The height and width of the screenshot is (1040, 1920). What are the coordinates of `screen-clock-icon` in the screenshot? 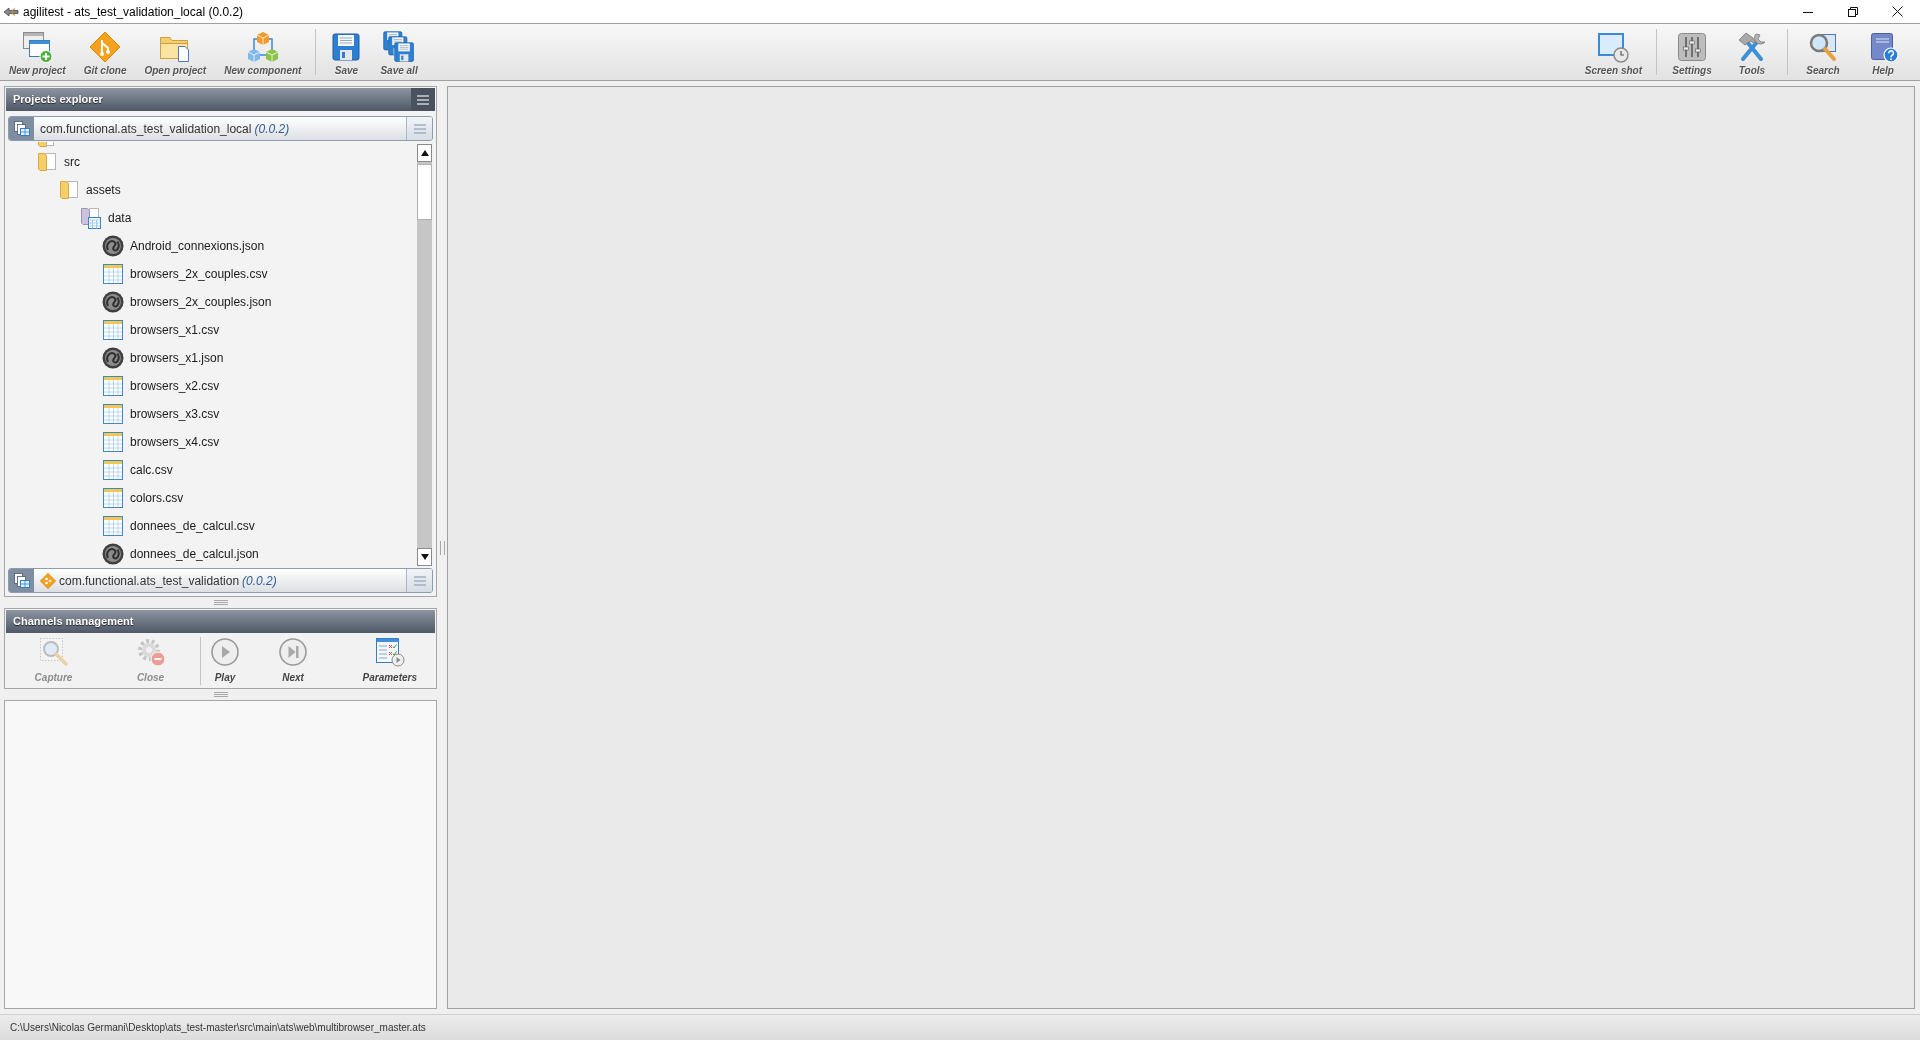 It's located at (1613, 47).